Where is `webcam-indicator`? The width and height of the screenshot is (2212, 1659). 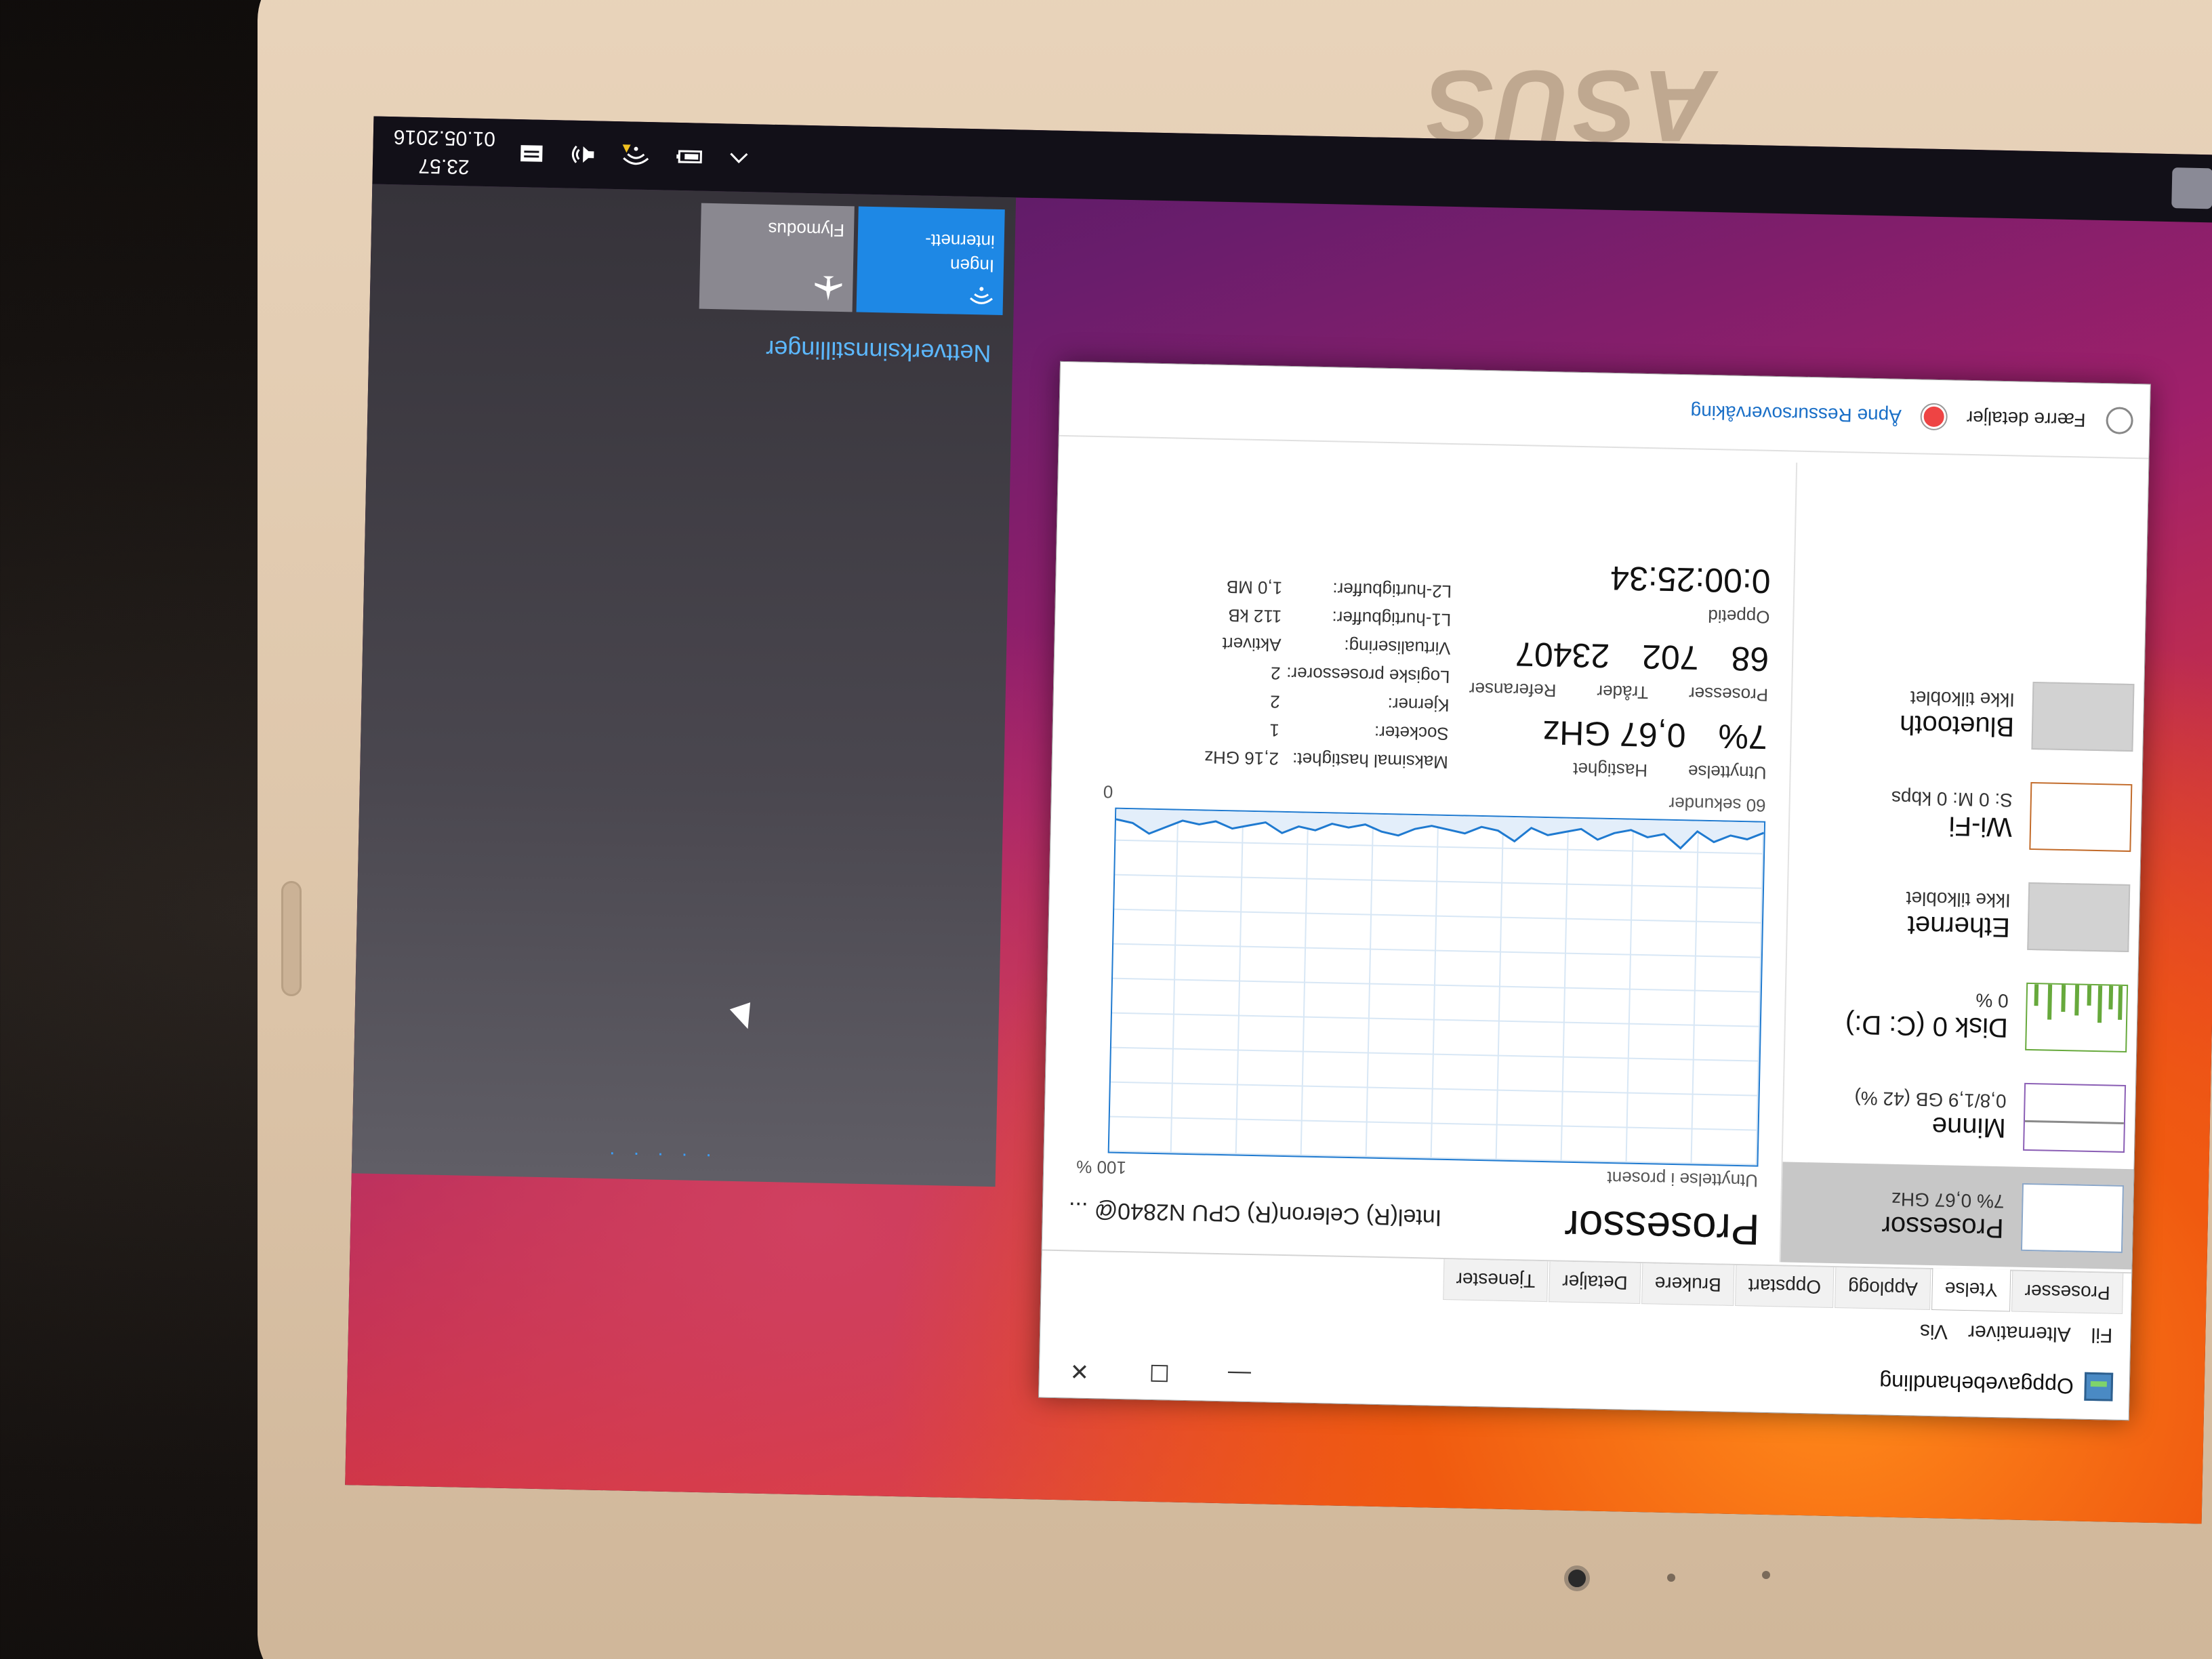
webcam-indicator is located at coordinates (1671, 1578).